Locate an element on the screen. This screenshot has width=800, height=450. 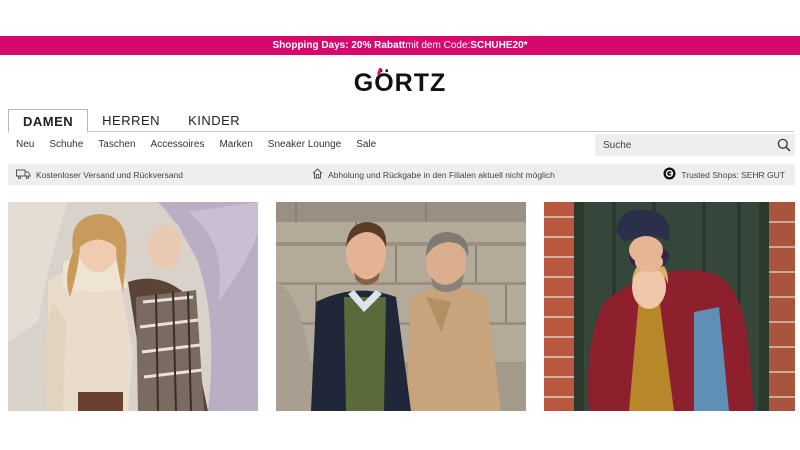
tab-kinder: KINDER is located at coordinates (214, 120).